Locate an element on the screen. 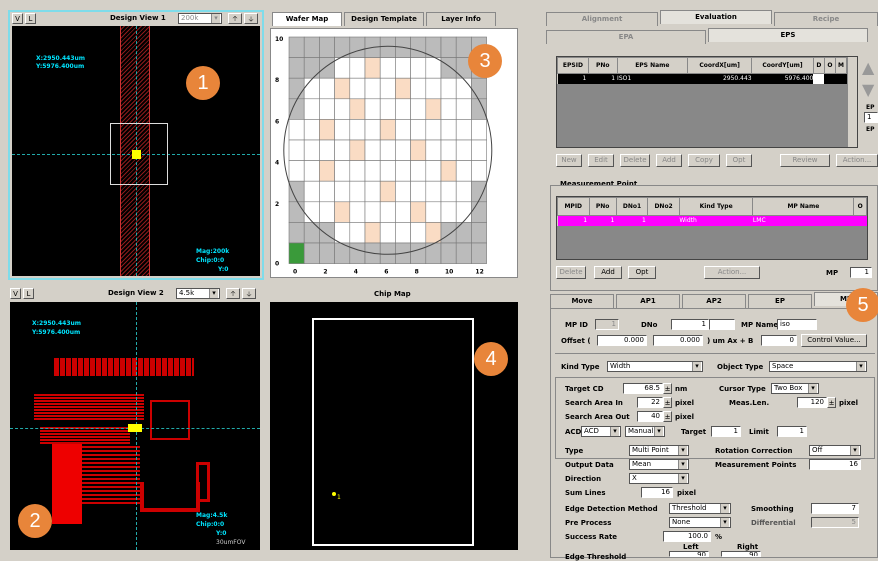 This screenshot has width=878, height=561. zoom-up-button-2: 🡡 is located at coordinates (233, 293).